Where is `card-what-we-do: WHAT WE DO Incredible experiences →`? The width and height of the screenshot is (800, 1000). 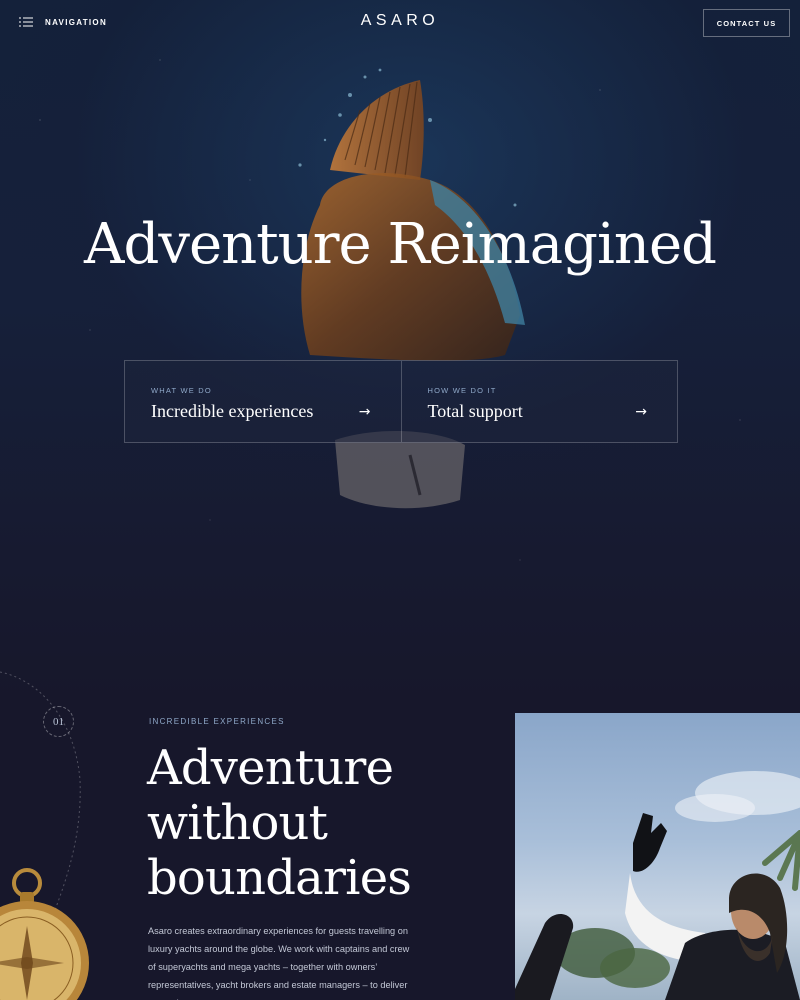 card-what-we-do: WHAT WE DO Incredible experiences → is located at coordinates (263, 401).